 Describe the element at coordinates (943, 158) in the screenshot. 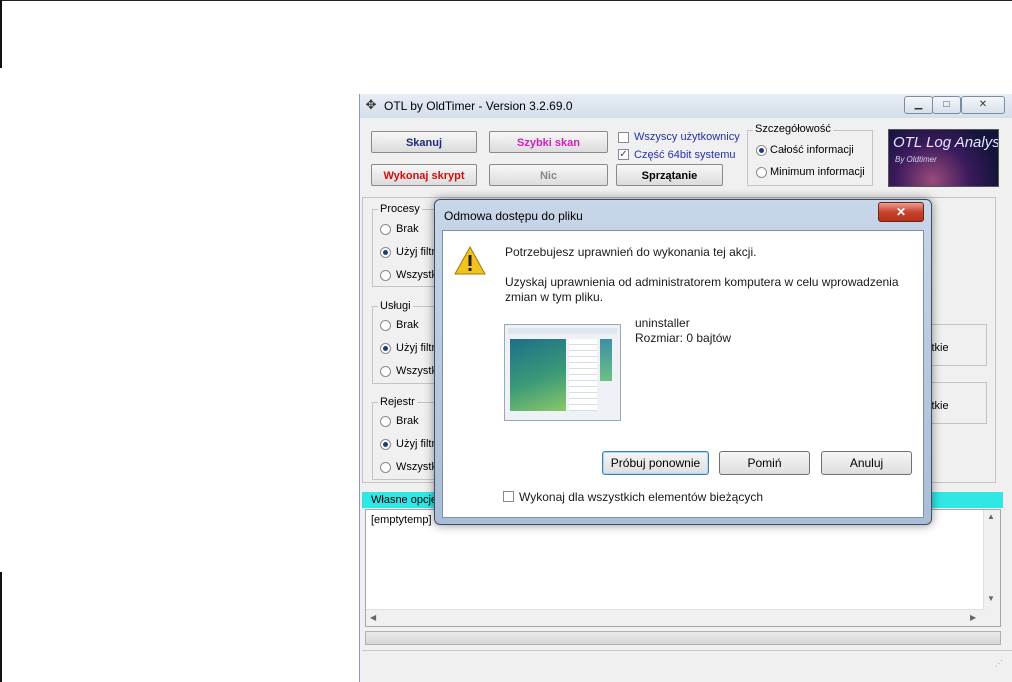

I see `otl-log-analysis-logo: OTL Log Analysis By Oldtimer` at that location.